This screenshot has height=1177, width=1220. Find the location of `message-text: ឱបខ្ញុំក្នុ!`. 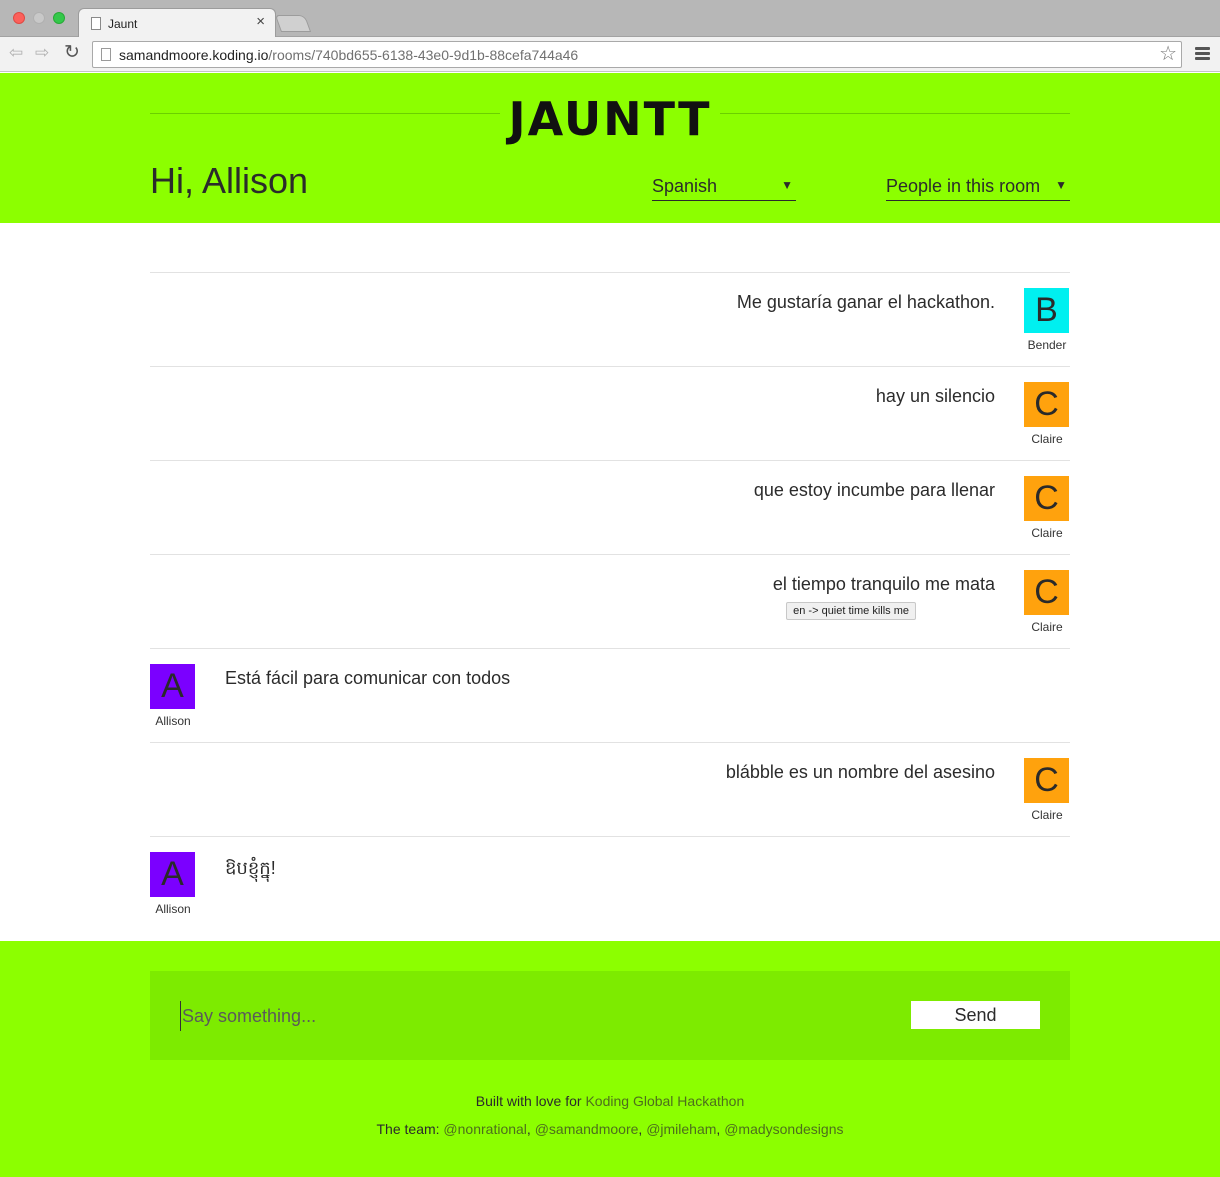

message-text: ឱបខ្ញុំក្នុ! is located at coordinates (250, 868).